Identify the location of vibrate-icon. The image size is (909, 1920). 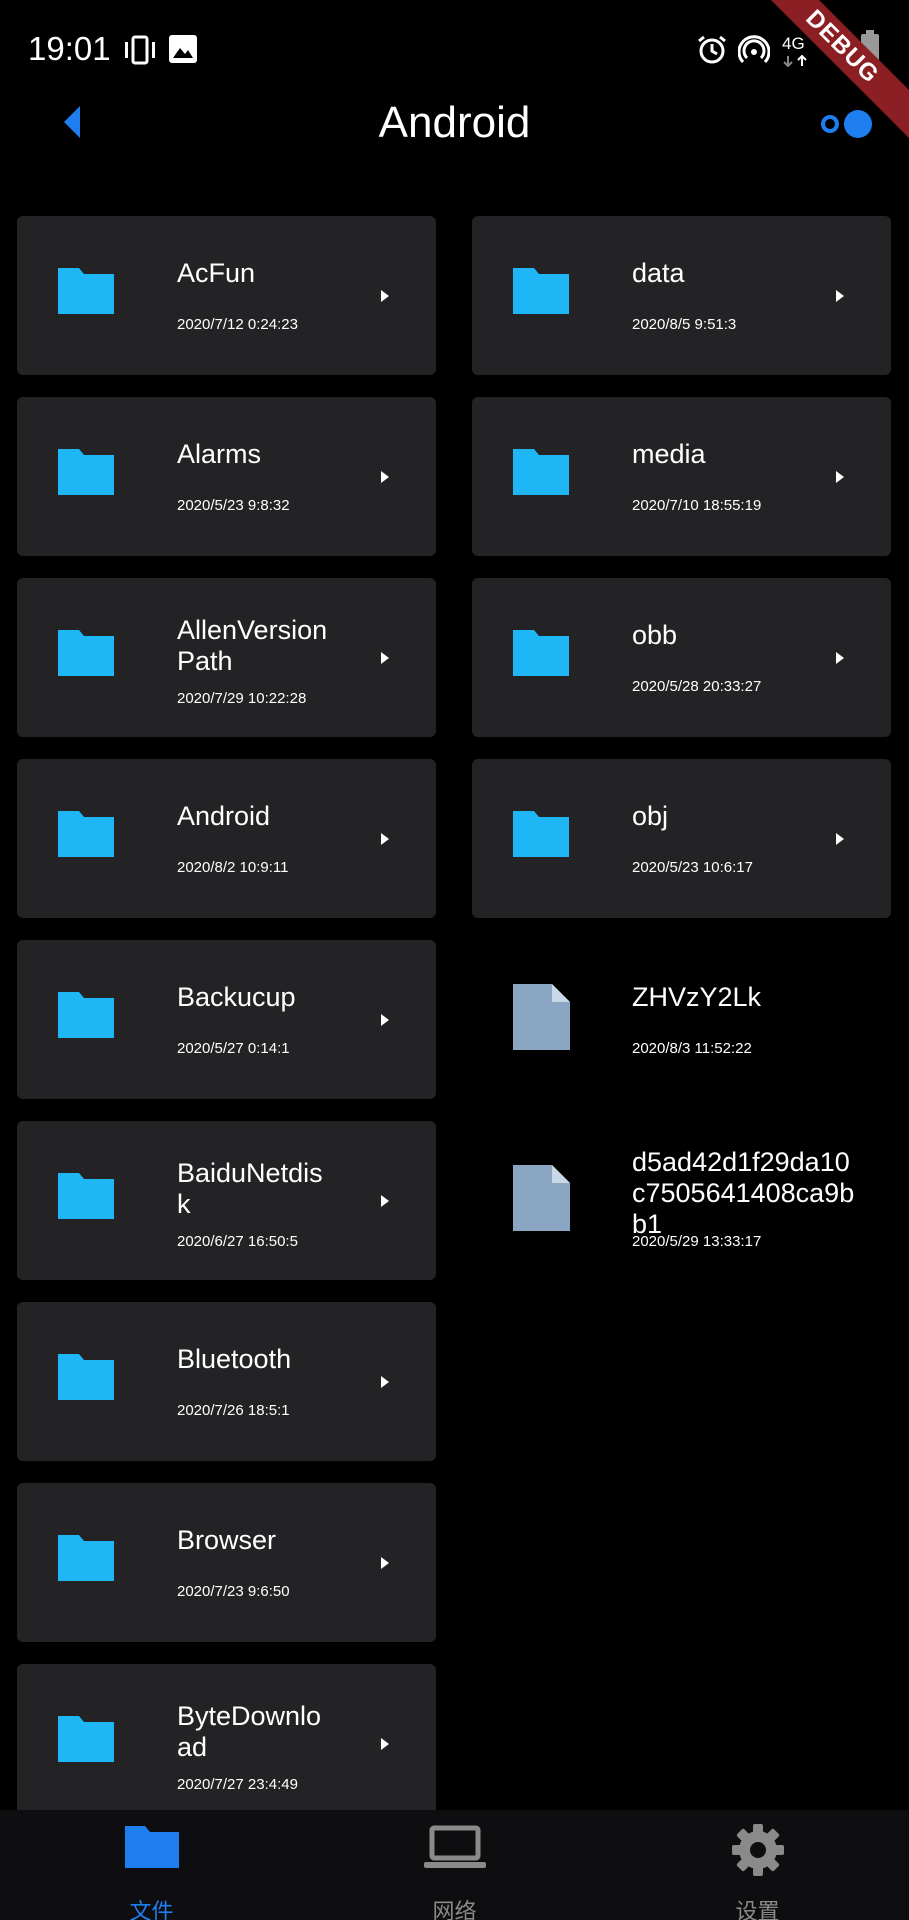
(140, 50).